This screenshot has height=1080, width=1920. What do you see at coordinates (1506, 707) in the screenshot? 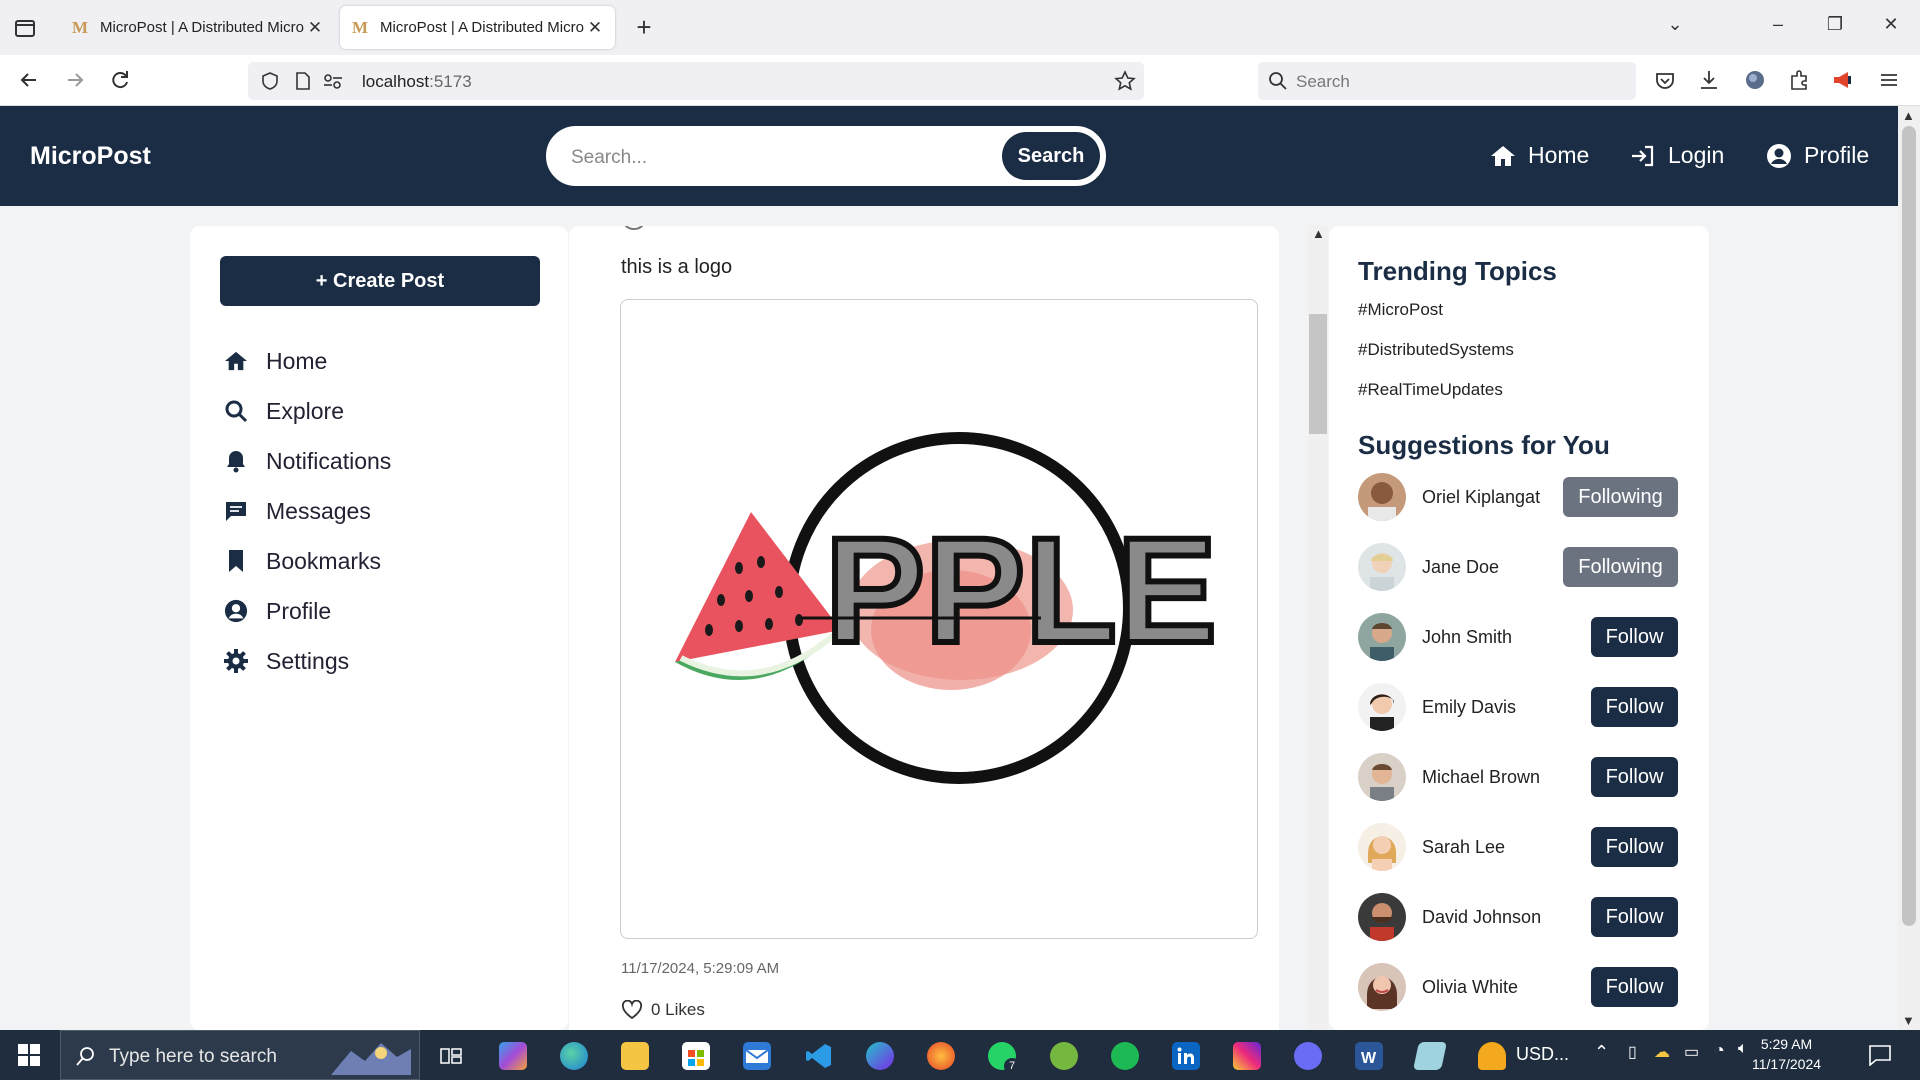
I see `suggestion-name: Emily Davis` at bounding box center [1506, 707].